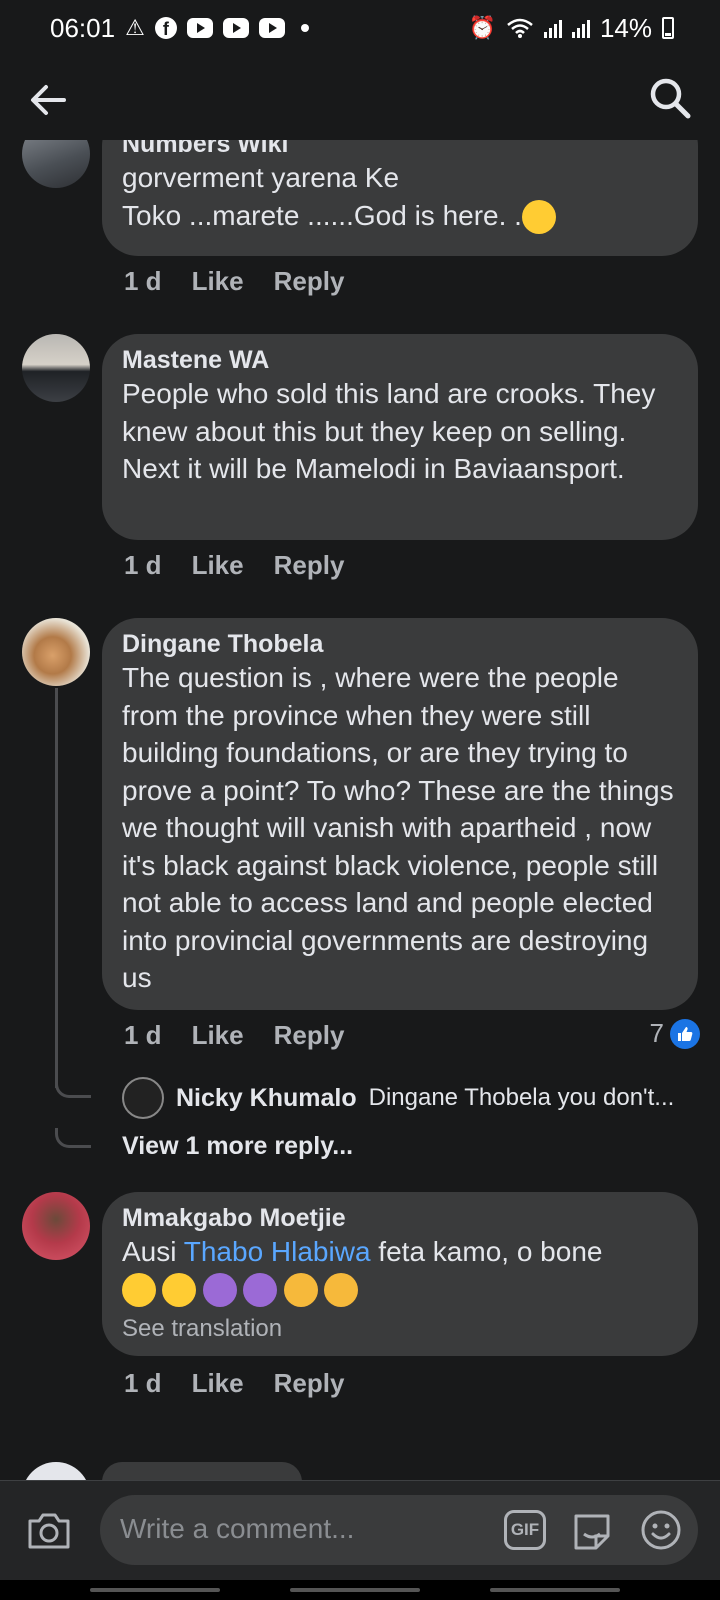 The image size is (720, 1600). I want to click on comment-text-content: Ausi, so click(153, 1251).